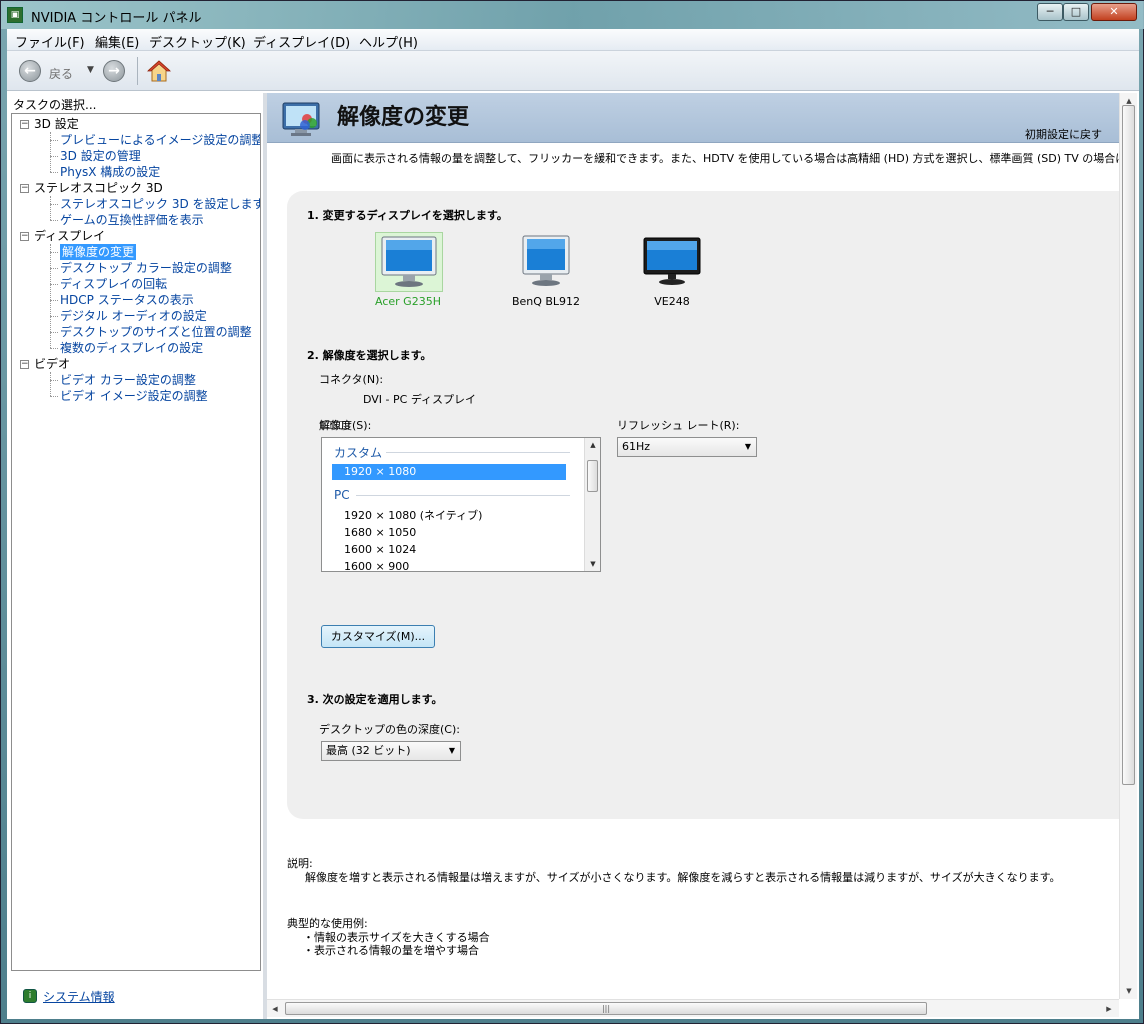 The width and height of the screenshot is (1144, 1024). What do you see at coordinates (24, 236) in the screenshot?
I see `collapse-display-icon: −` at bounding box center [24, 236].